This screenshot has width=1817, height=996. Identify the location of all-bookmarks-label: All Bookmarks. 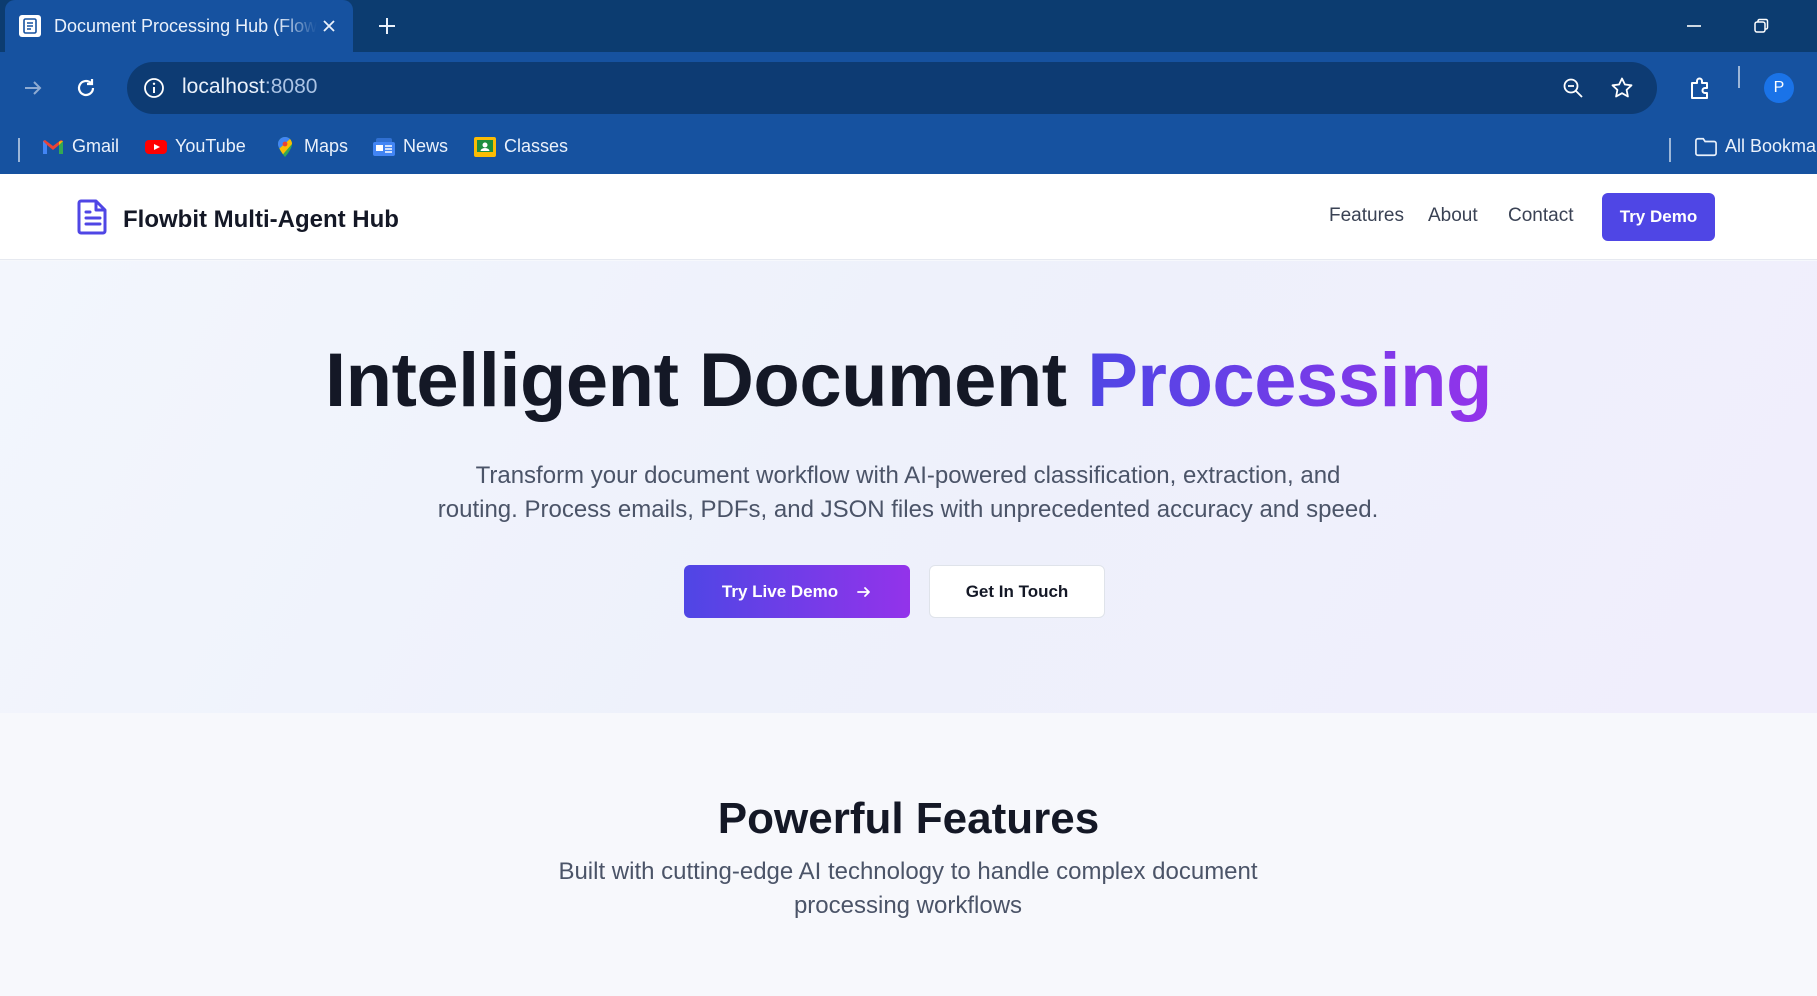
(1771, 146).